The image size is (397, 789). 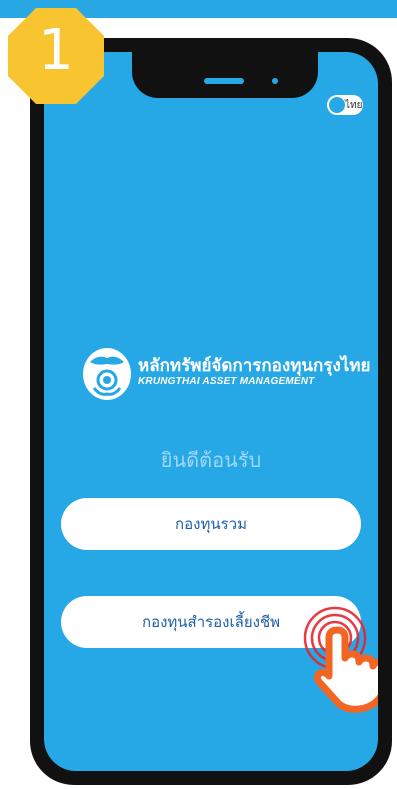 What do you see at coordinates (254, 366) in the screenshot?
I see `brand-name-thai: หลักทรัพย์จัดการกองทุนกรุงไทย` at bounding box center [254, 366].